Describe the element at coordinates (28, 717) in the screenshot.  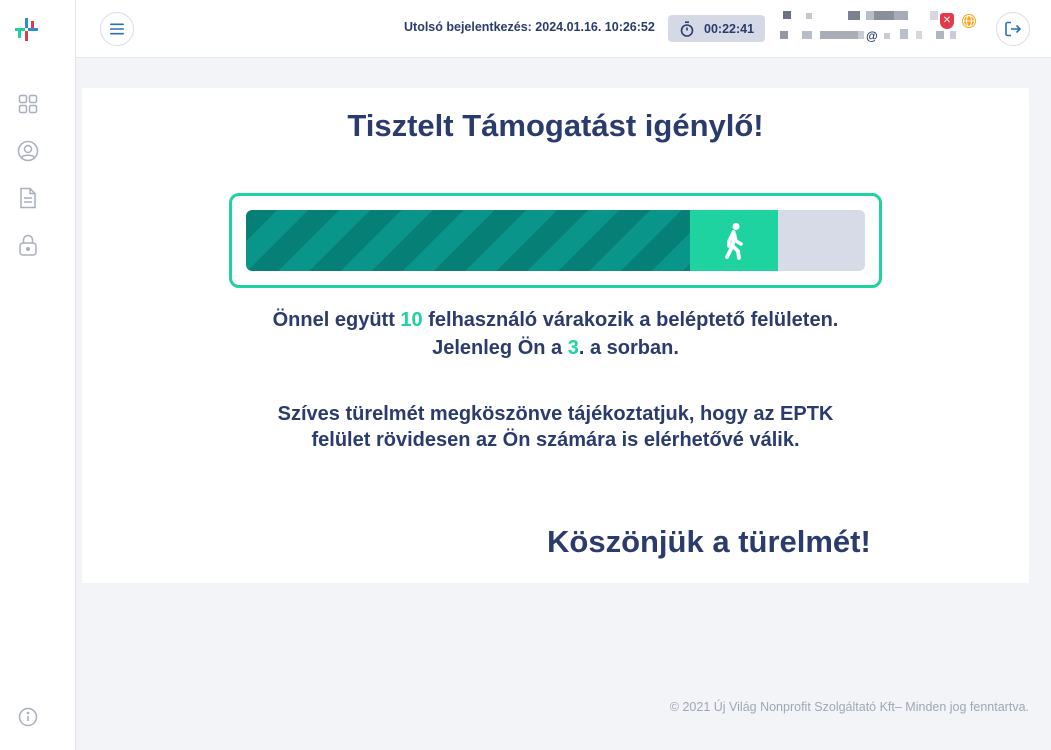
I see `info-icon` at that location.